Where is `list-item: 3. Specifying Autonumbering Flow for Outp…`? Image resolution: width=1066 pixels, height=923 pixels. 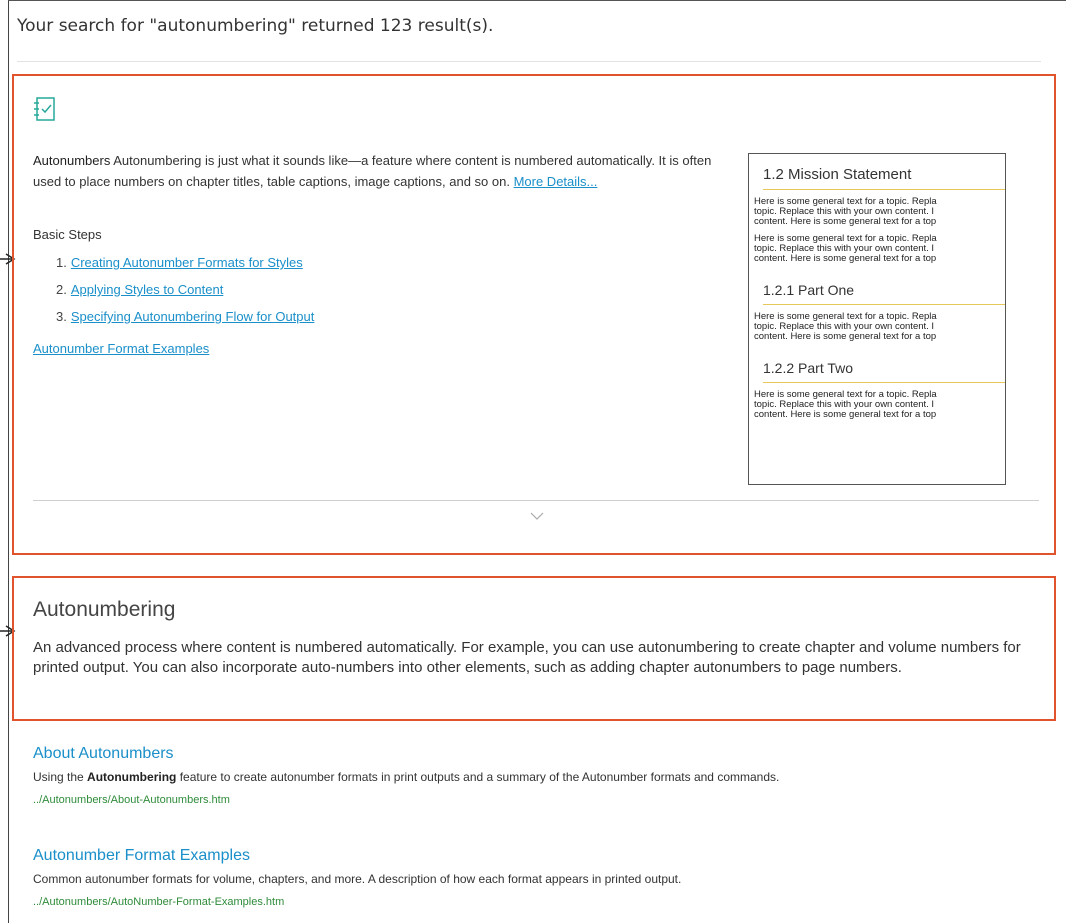
list-item: 3. Specifying Autonumbering Flow for Outp… is located at coordinates (185, 320).